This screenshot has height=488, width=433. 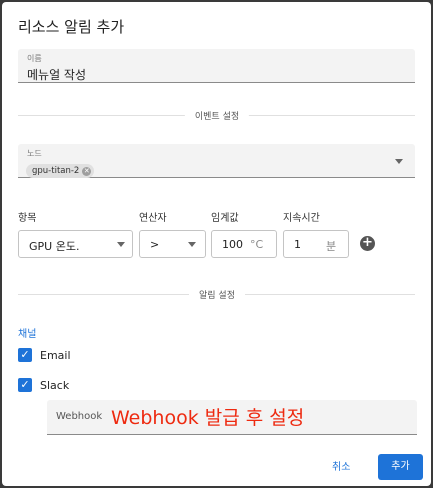 I want to click on item-select-value: GPU 온도., so click(x=54, y=246).